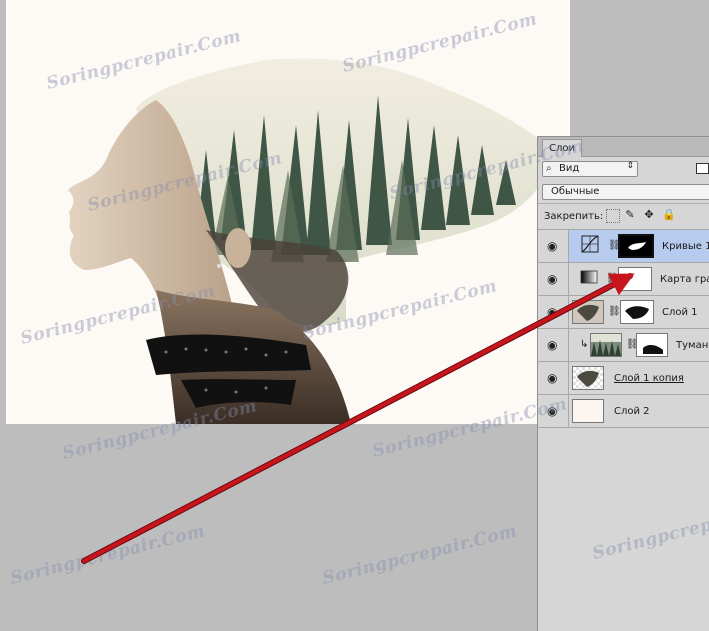 The height and width of the screenshot is (631, 709). I want to click on layer-name: Слой 1, so click(680, 312).